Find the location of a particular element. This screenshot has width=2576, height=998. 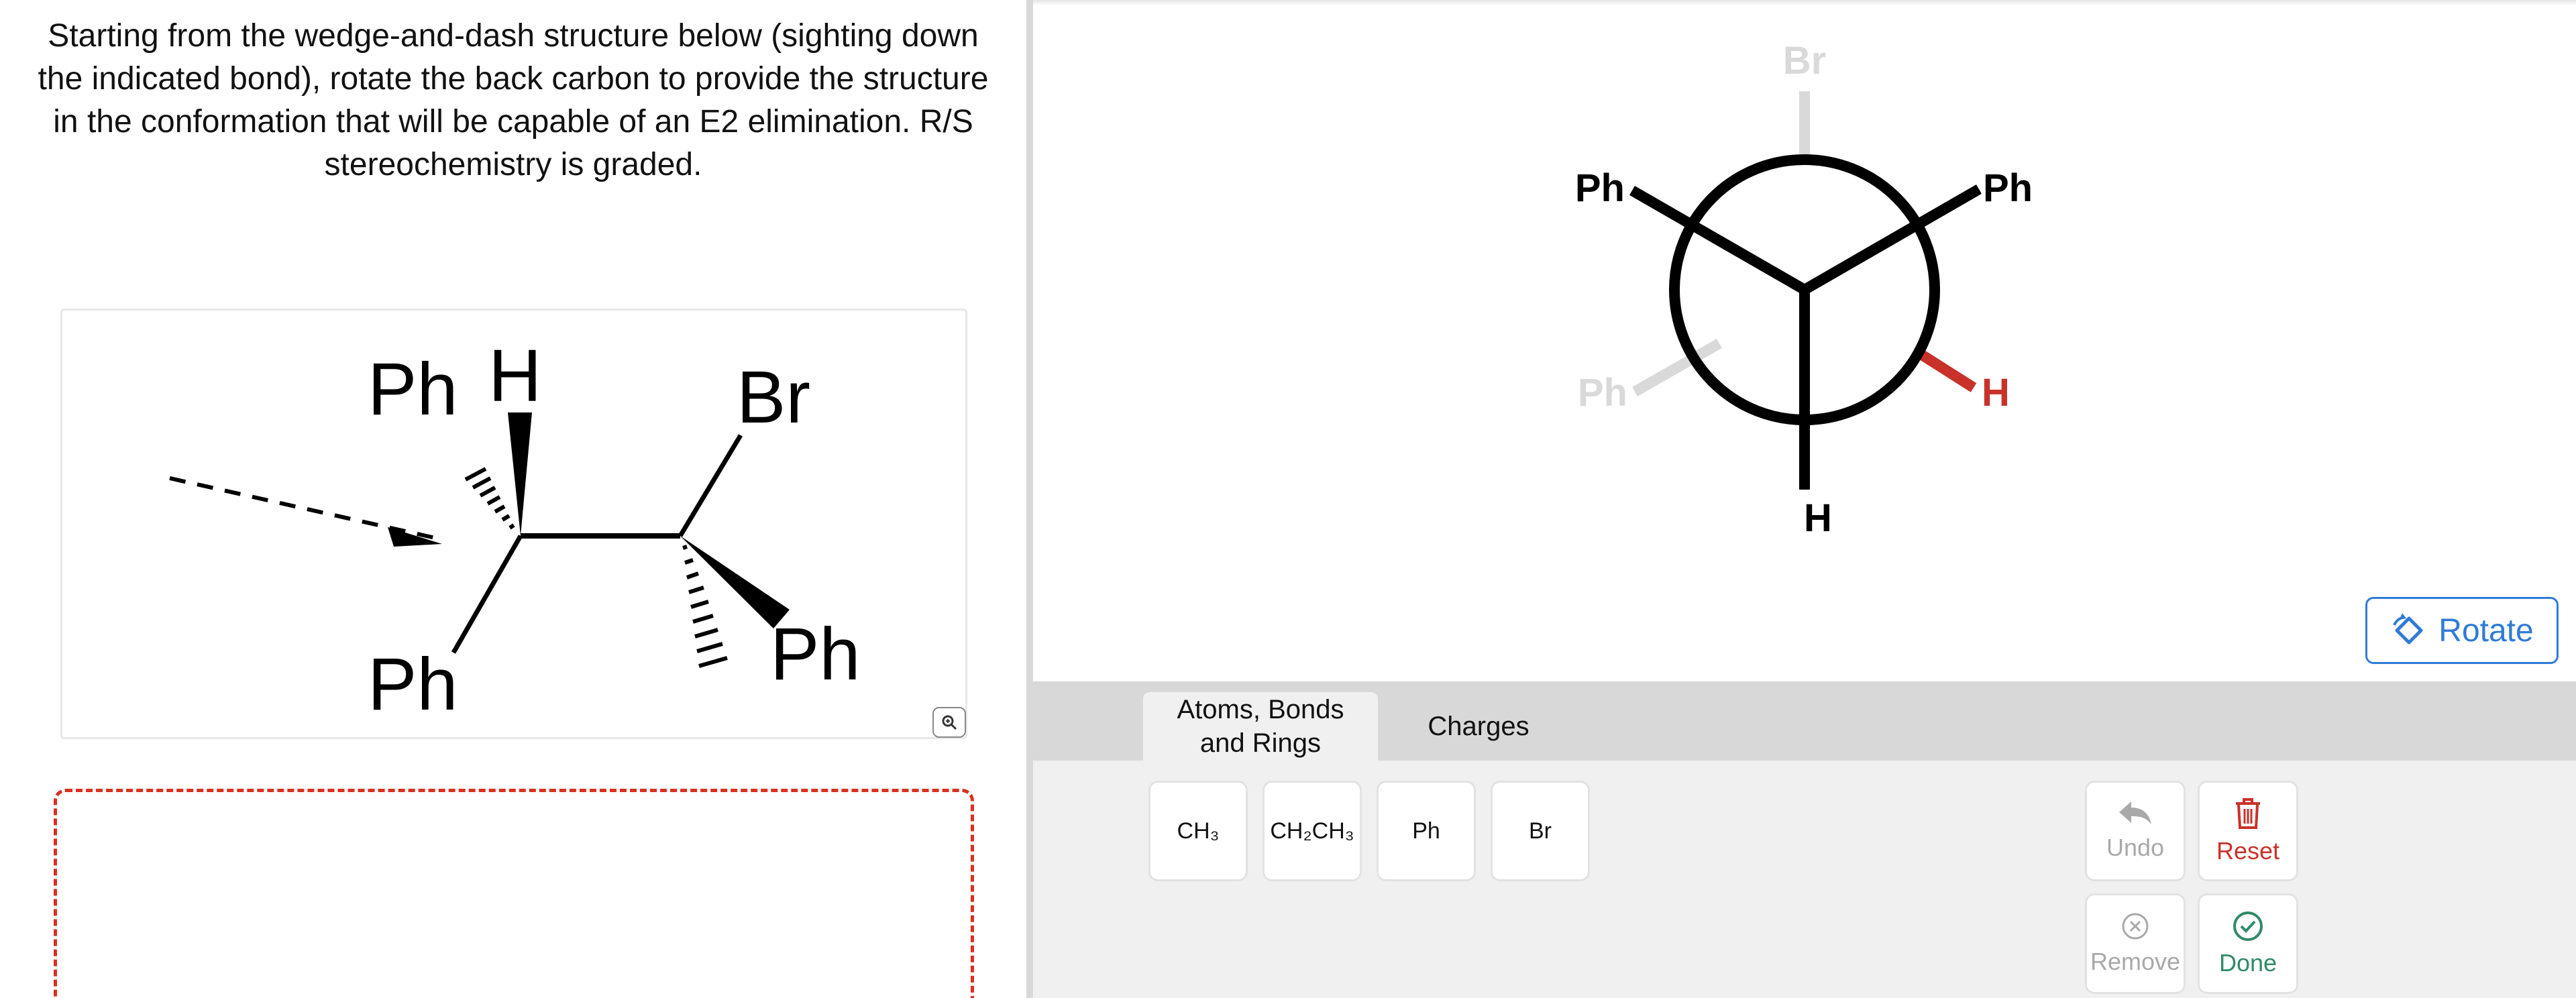

newman-label-ph-front-right: Ph is located at coordinates (2008, 188).